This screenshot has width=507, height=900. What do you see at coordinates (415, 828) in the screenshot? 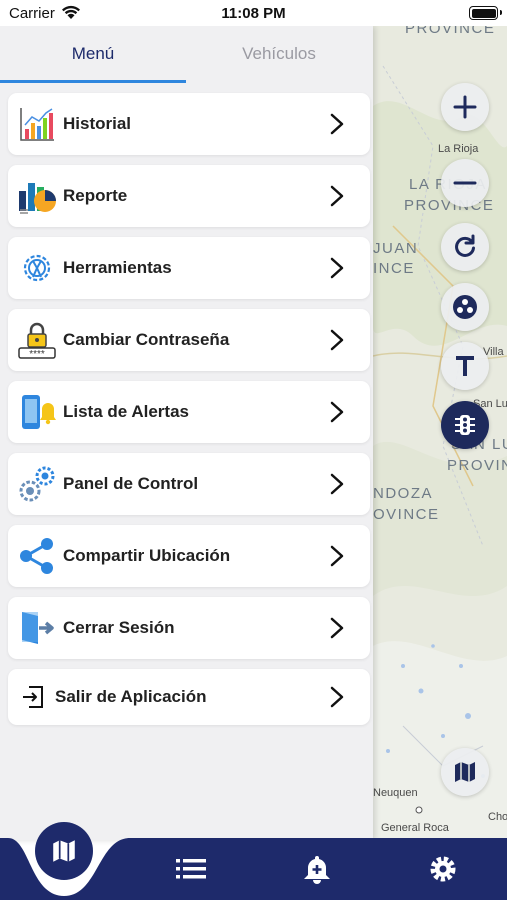
I see `map-label: General Roca` at bounding box center [415, 828].